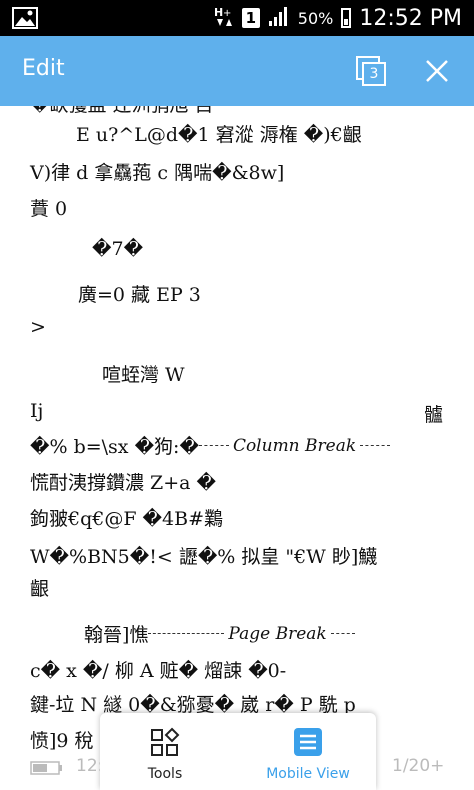 This screenshot has height=790, width=474. What do you see at coordinates (210, 445) in the screenshot?
I see `column-break-line: �% b=\sx �狗:� Column Break` at bounding box center [210, 445].